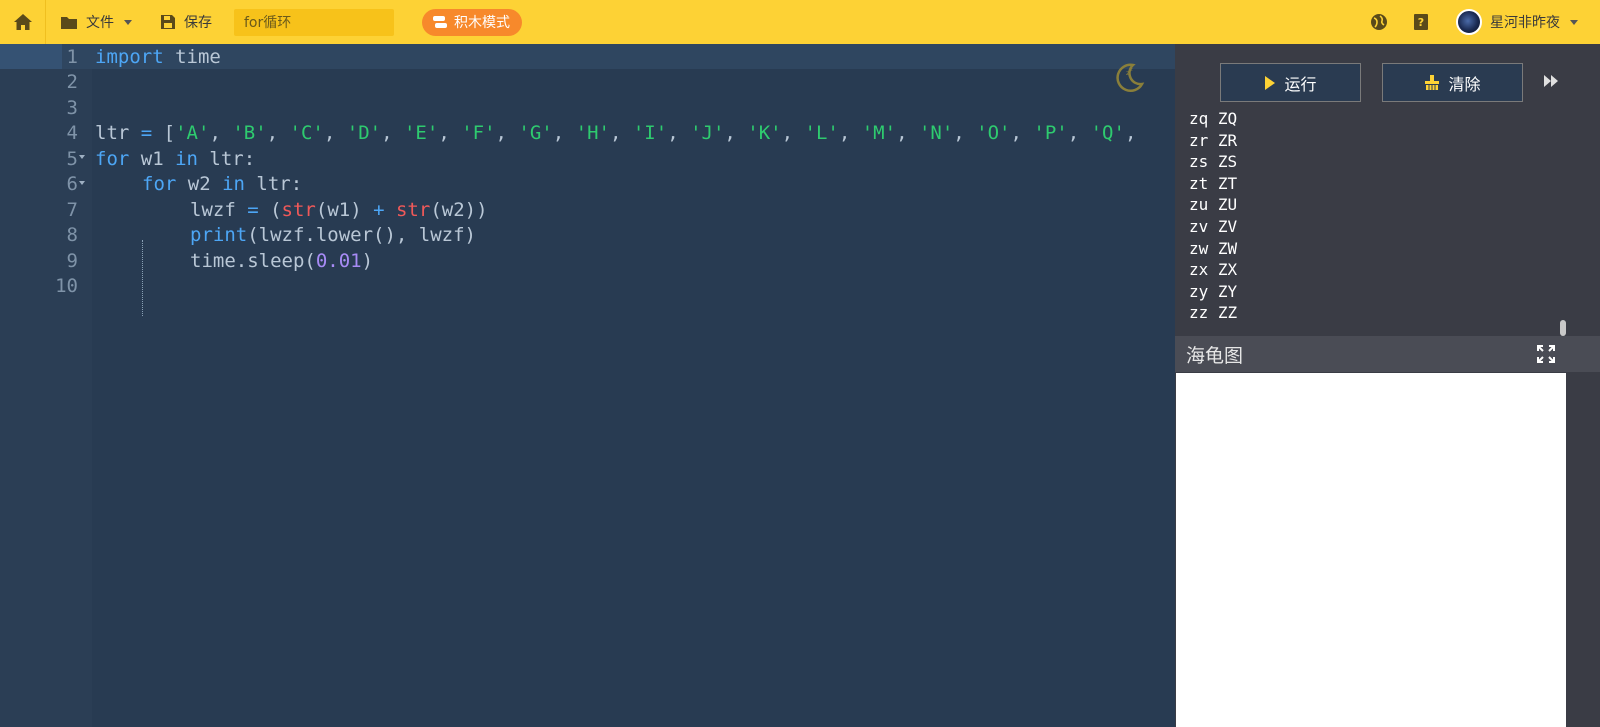  Describe the element at coordinates (650, 133) in the screenshot. I see `string-literal: 'I'` at that location.